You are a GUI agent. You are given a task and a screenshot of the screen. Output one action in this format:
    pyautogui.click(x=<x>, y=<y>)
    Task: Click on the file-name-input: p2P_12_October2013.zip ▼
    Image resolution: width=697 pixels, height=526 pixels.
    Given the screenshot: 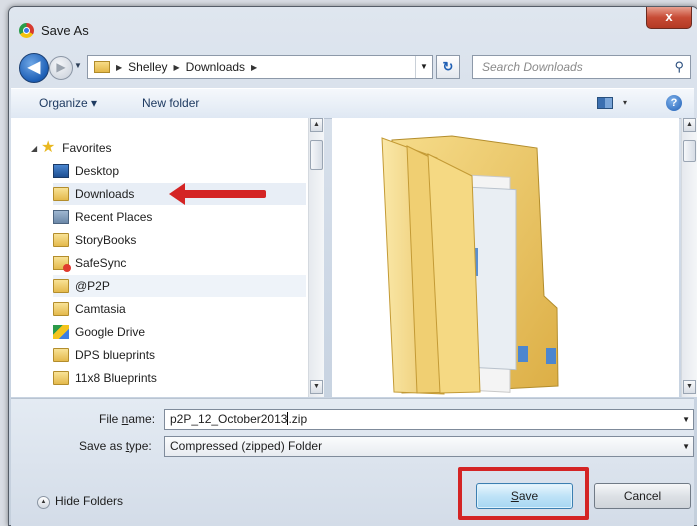 What is the action you would take?
    pyautogui.click(x=429, y=419)
    